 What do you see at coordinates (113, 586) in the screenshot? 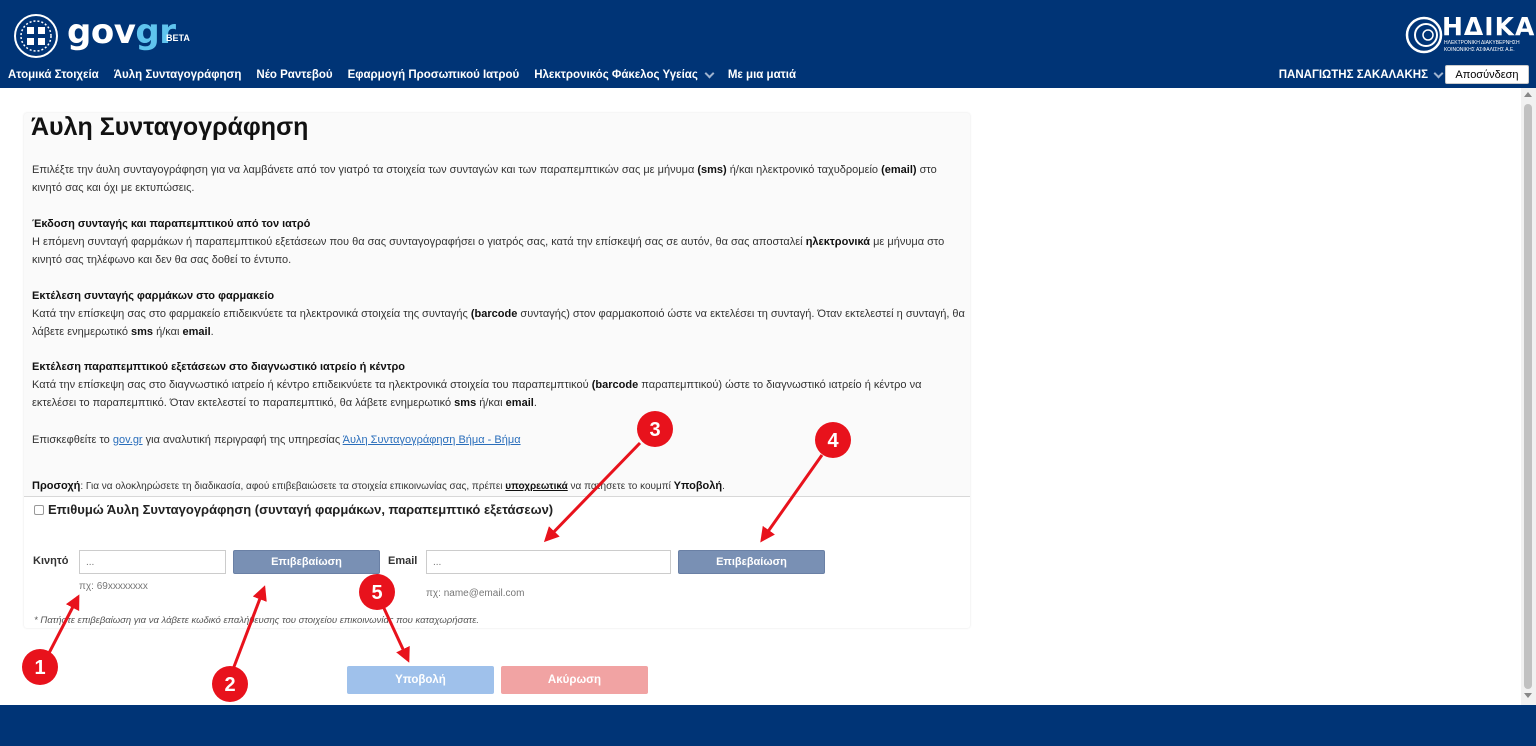
I see `mobile-hint: πχ: 69xxxxxxxx` at bounding box center [113, 586].